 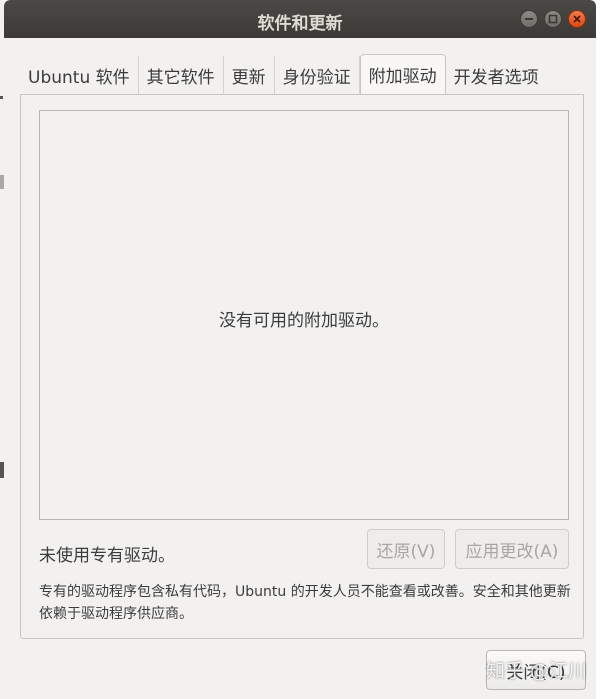 I want to click on maximize-icon, so click(x=553, y=19).